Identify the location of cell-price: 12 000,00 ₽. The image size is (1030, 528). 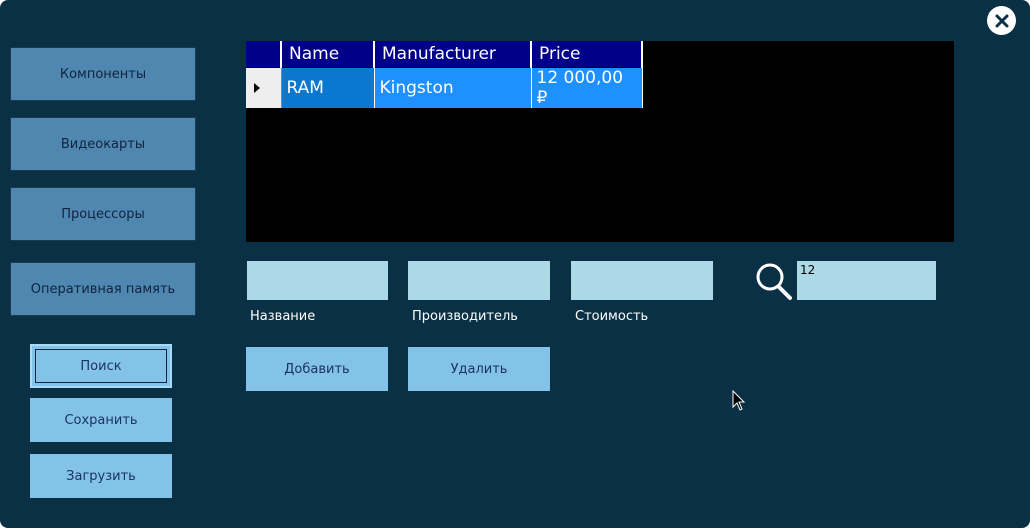
(587, 87).